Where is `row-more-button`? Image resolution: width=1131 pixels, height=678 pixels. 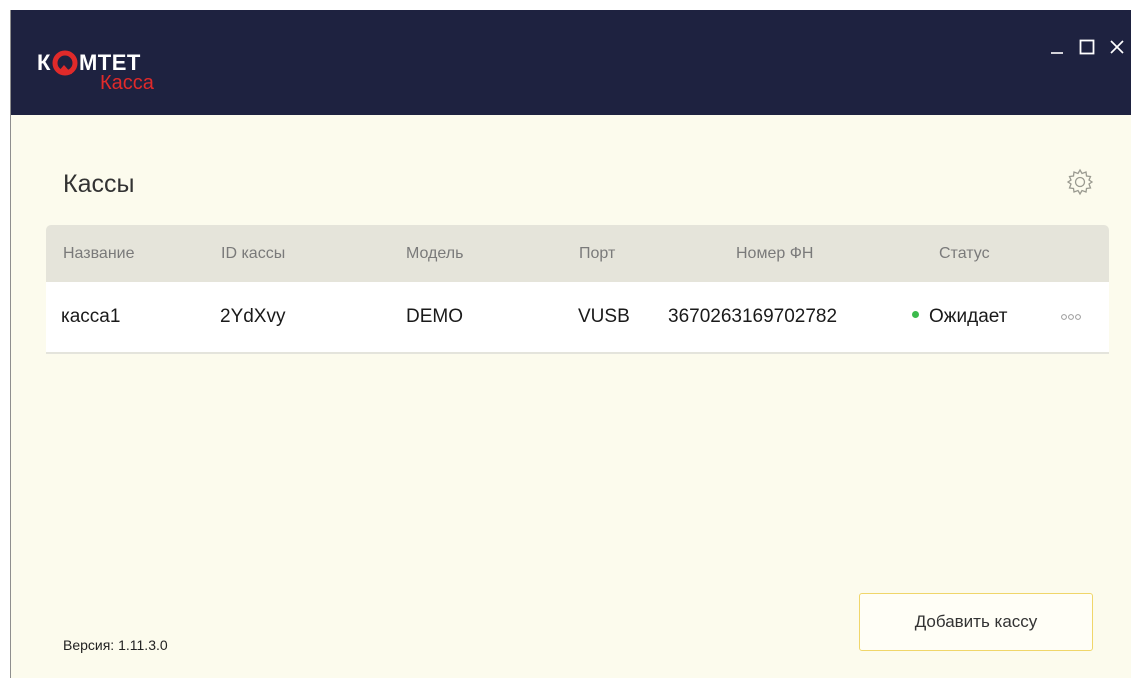 row-more-button is located at coordinates (1071, 317).